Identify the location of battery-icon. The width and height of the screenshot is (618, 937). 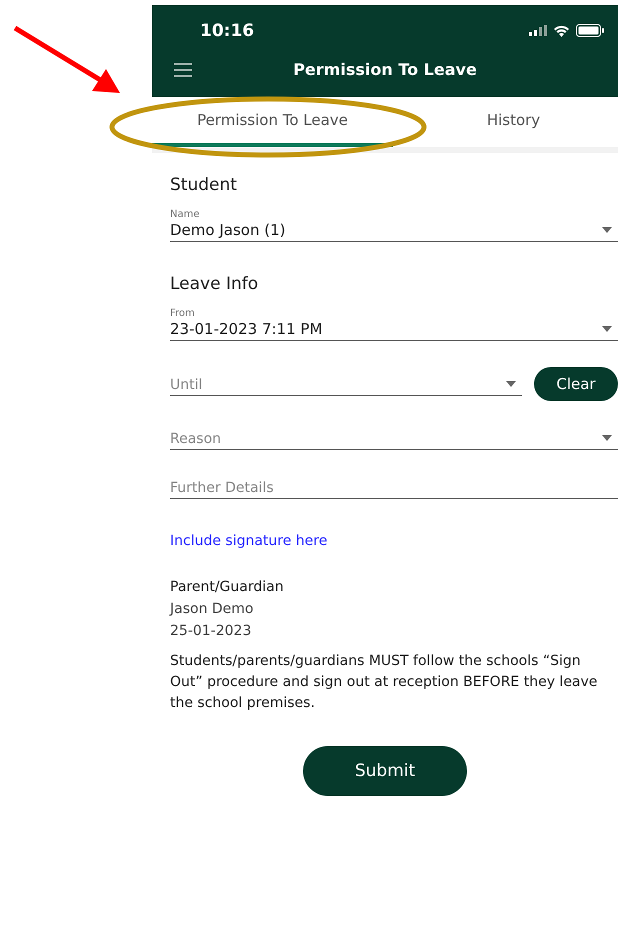
(590, 31).